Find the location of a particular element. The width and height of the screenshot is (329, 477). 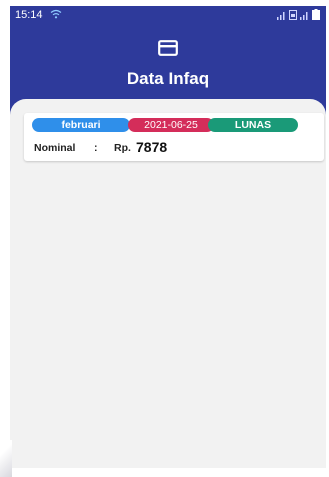

nominal-label: Nominal is located at coordinates (55, 148).